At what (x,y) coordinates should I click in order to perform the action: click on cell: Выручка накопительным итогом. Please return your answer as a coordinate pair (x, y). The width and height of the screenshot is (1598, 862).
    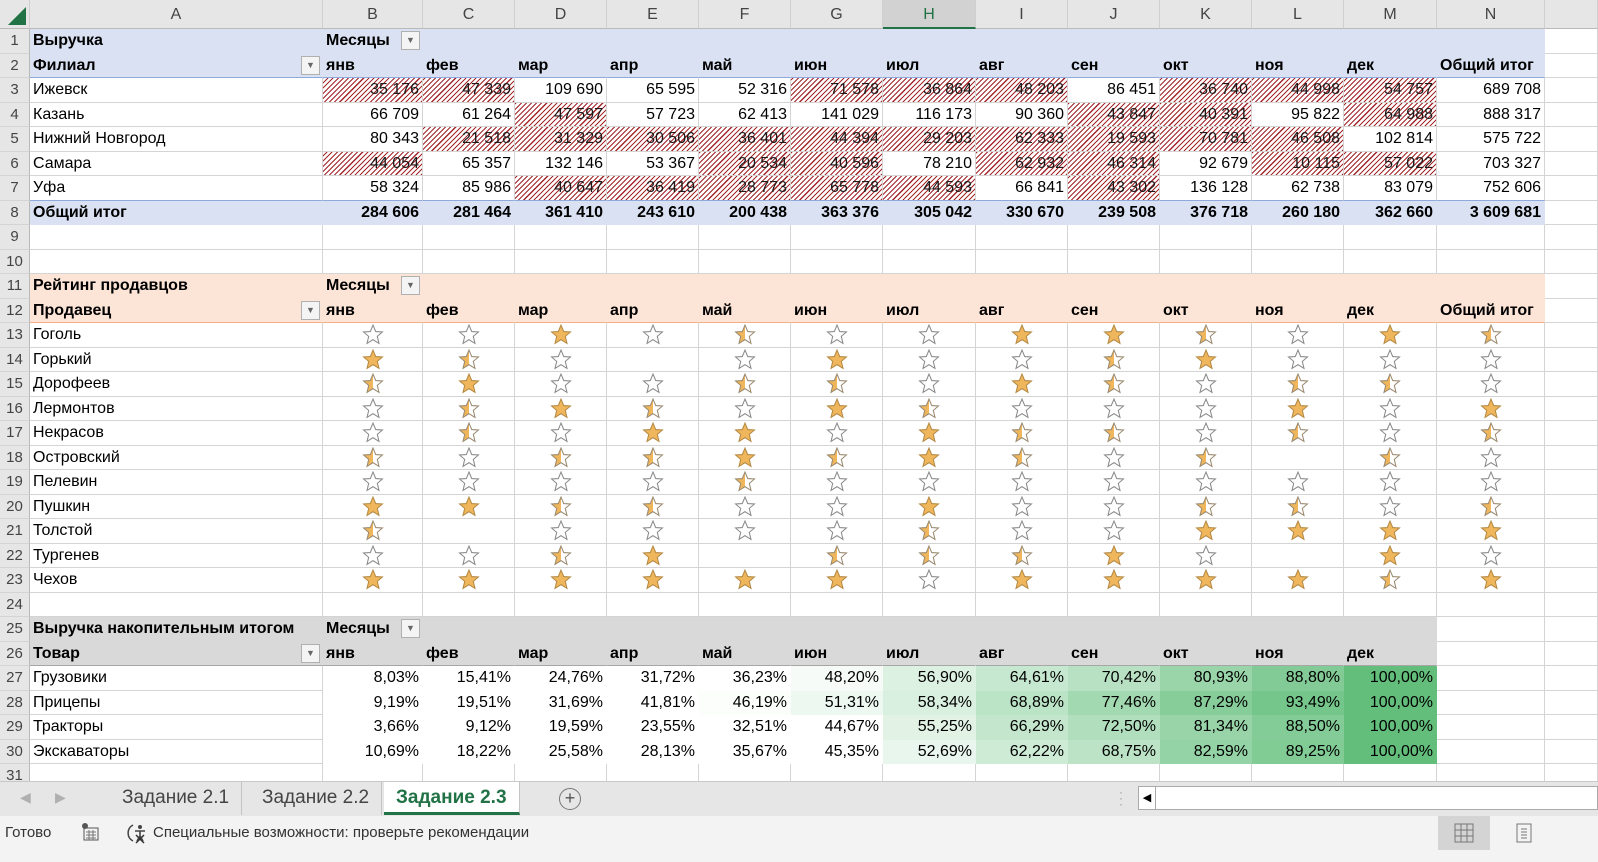
    Looking at the image, I should click on (176, 629).